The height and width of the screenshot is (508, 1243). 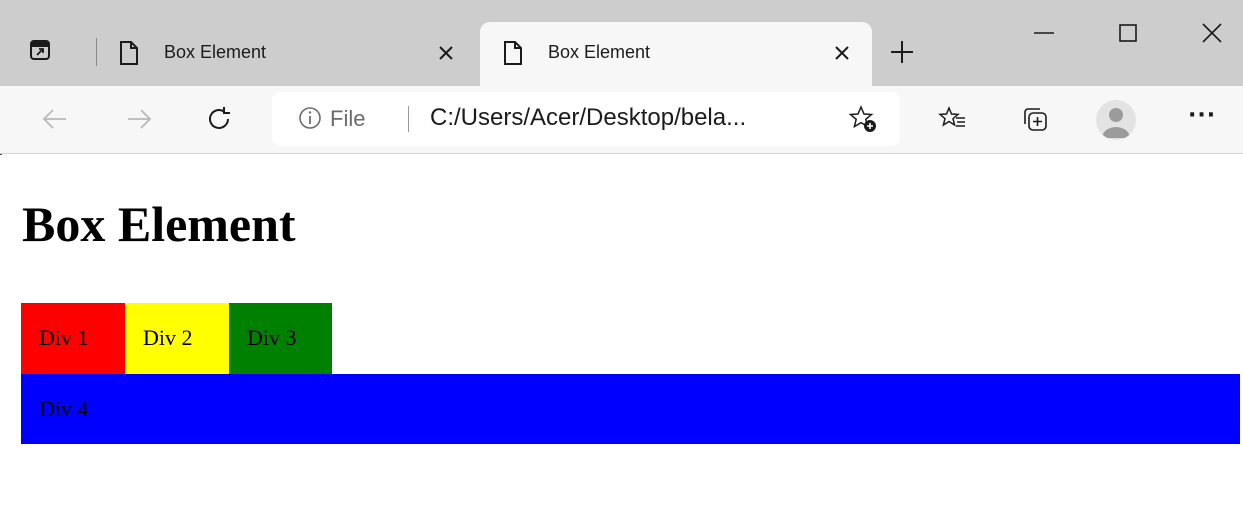 What do you see at coordinates (272, 337) in the screenshot?
I see `div-box-label: Div 3` at bounding box center [272, 337].